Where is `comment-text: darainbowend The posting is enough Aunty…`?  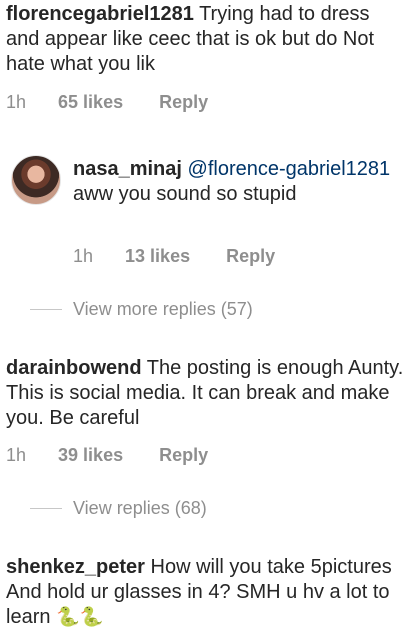 comment-text: darainbowend The posting is enough Aunty… is located at coordinates (206, 393).